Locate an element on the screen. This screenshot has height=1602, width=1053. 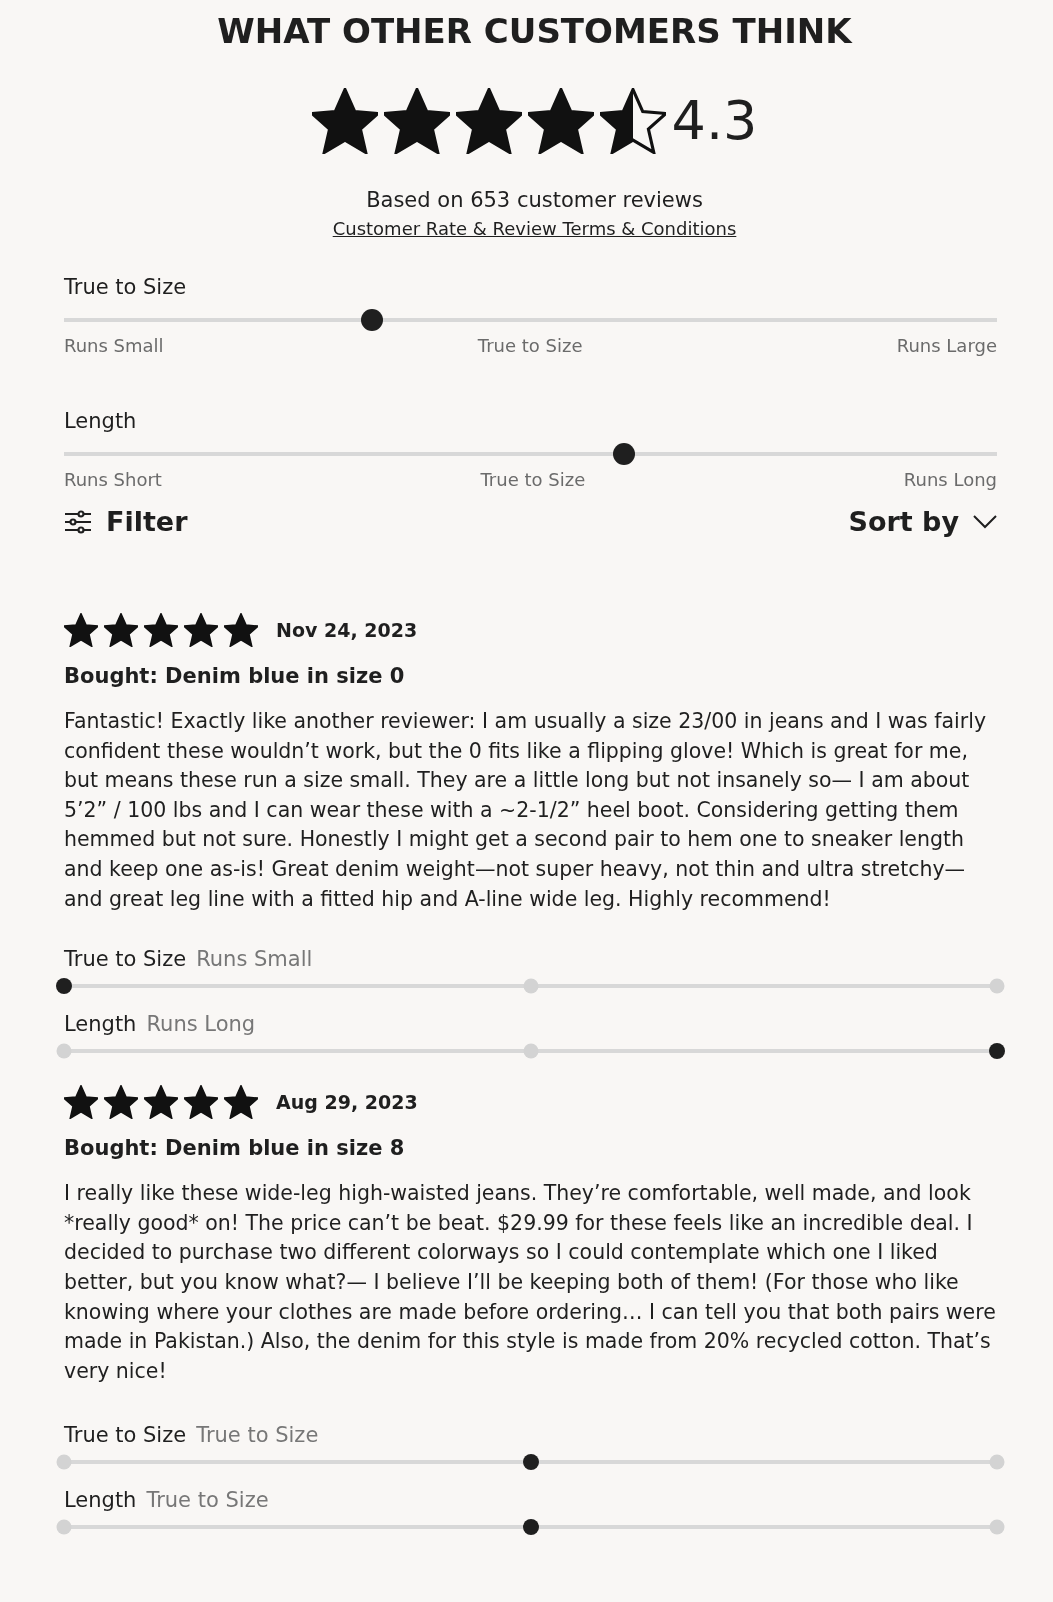
purchase-info: Bought: Denim blue in size 8 is located at coordinates (235, 1149).